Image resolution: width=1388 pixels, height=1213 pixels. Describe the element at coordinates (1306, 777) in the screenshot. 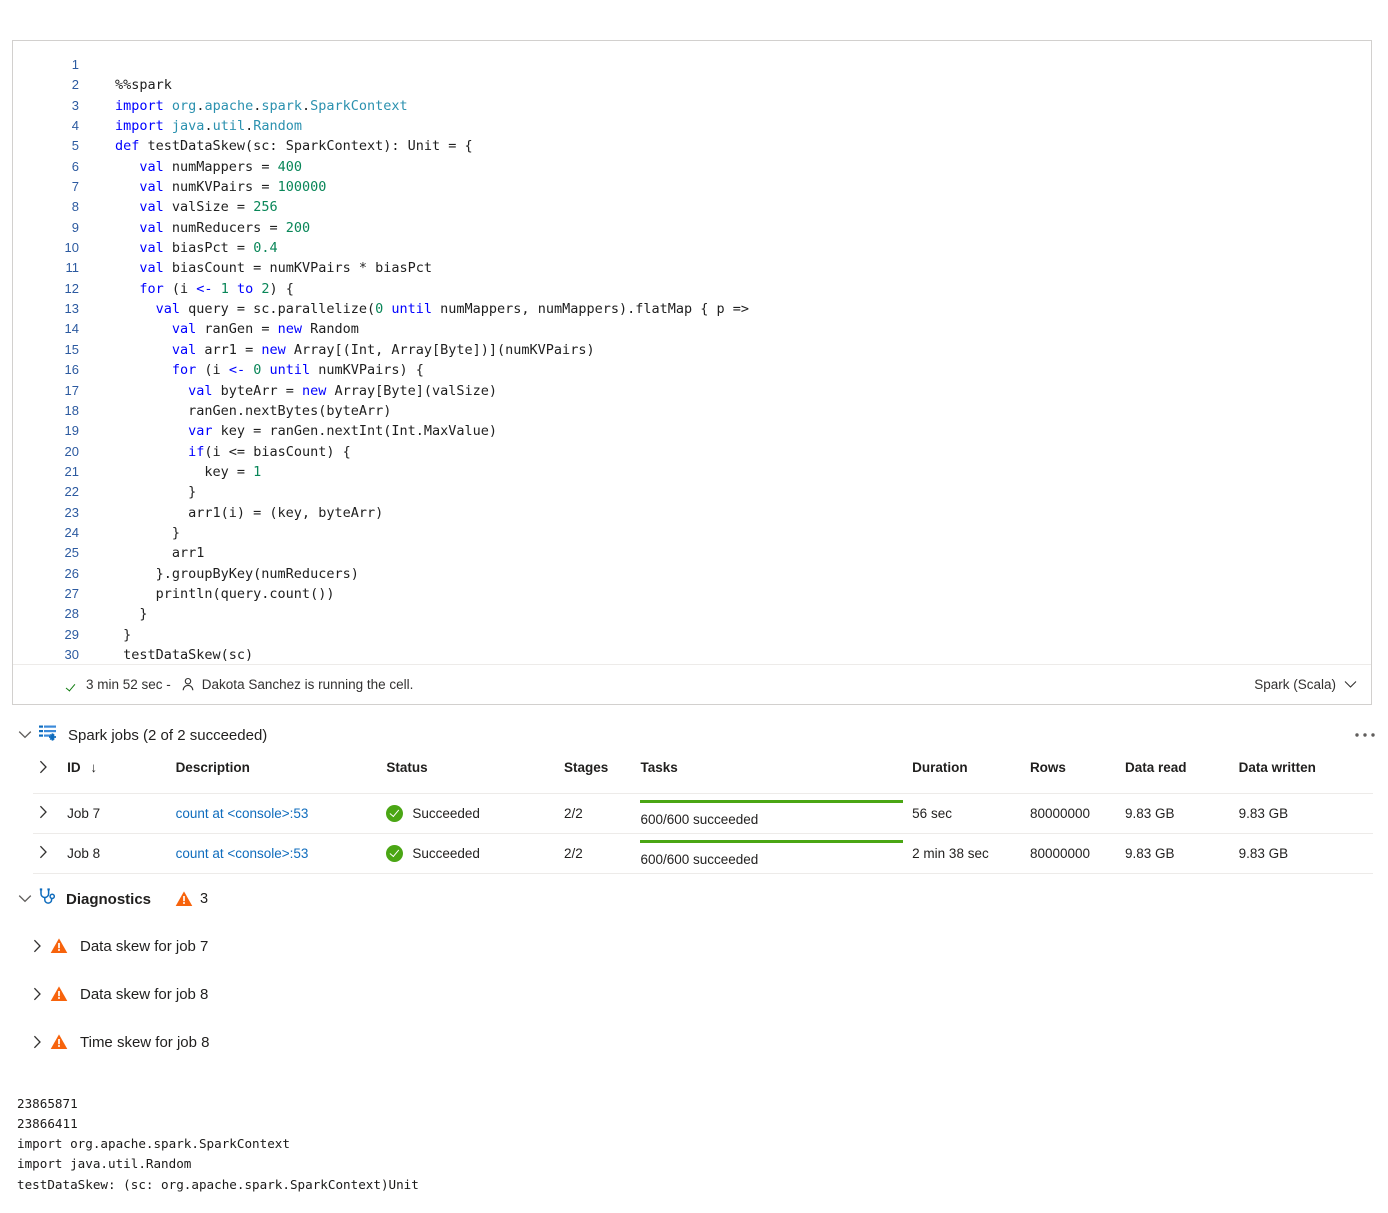

I see `column-header-data-written: Data written` at that location.